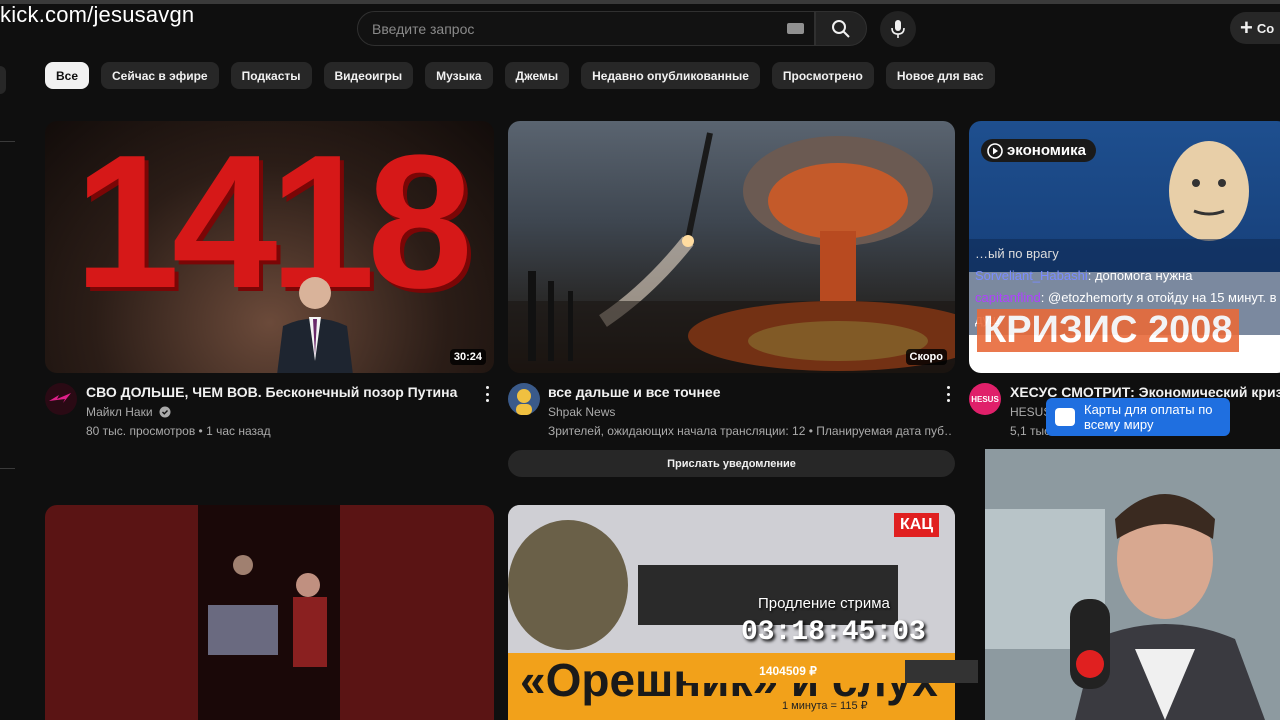 The width and height of the screenshot is (1280, 720). I want to click on video-thumbnail: Скоро, so click(731, 247).